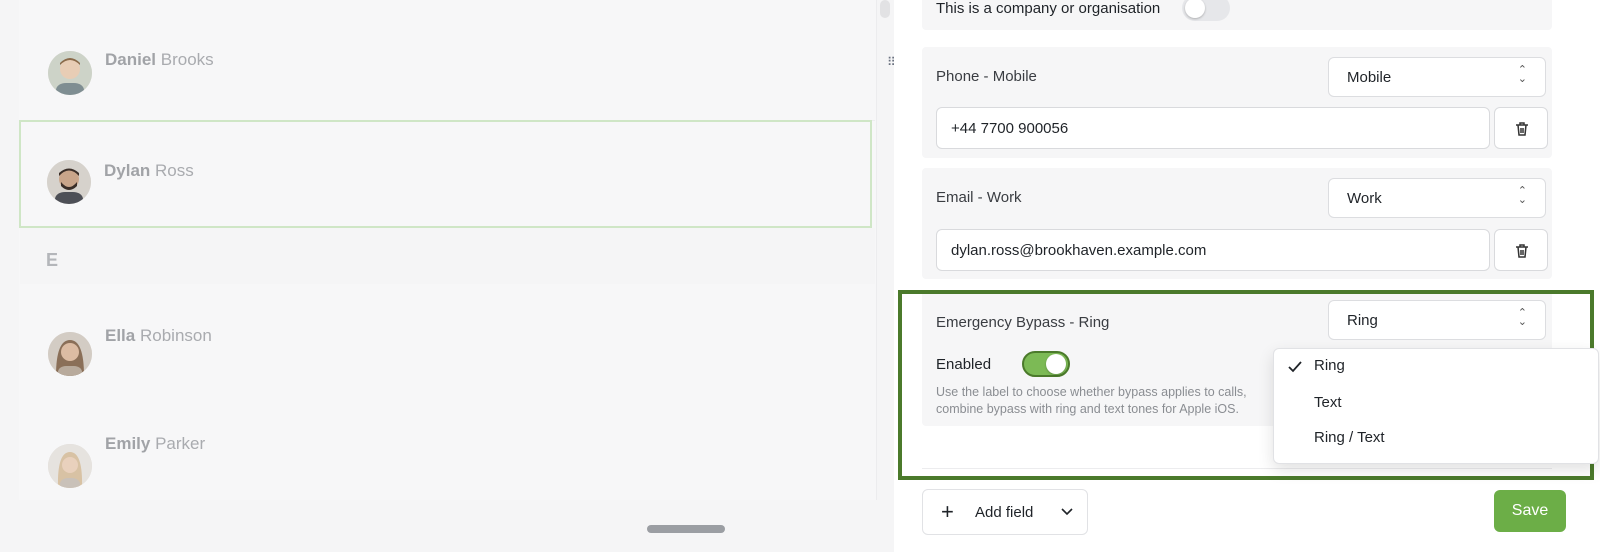  What do you see at coordinates (1079, 250) in the screenshot?
I see `email-input-value: dylan.ross@brookhaven.example.com` at bounding box center [1079, 250].